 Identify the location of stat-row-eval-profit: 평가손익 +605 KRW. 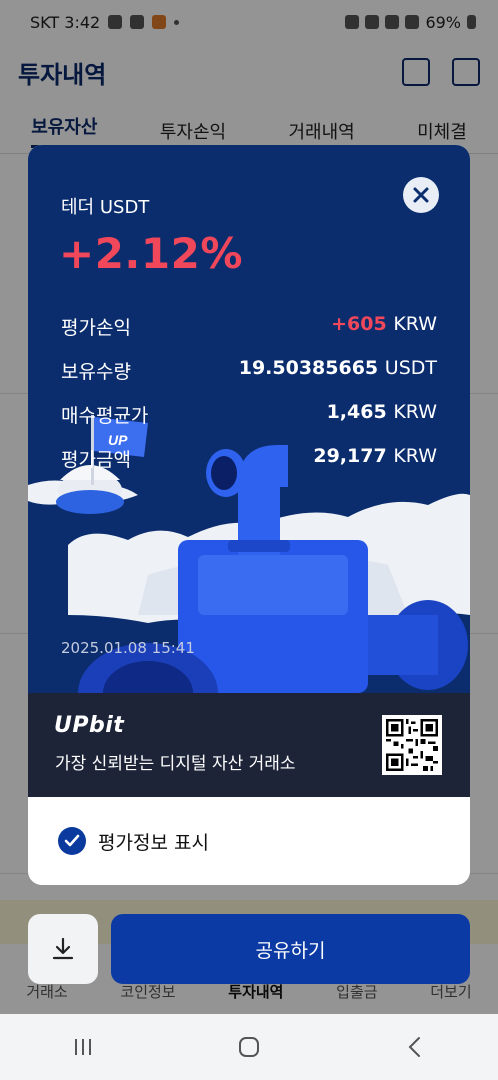
(249, 326).